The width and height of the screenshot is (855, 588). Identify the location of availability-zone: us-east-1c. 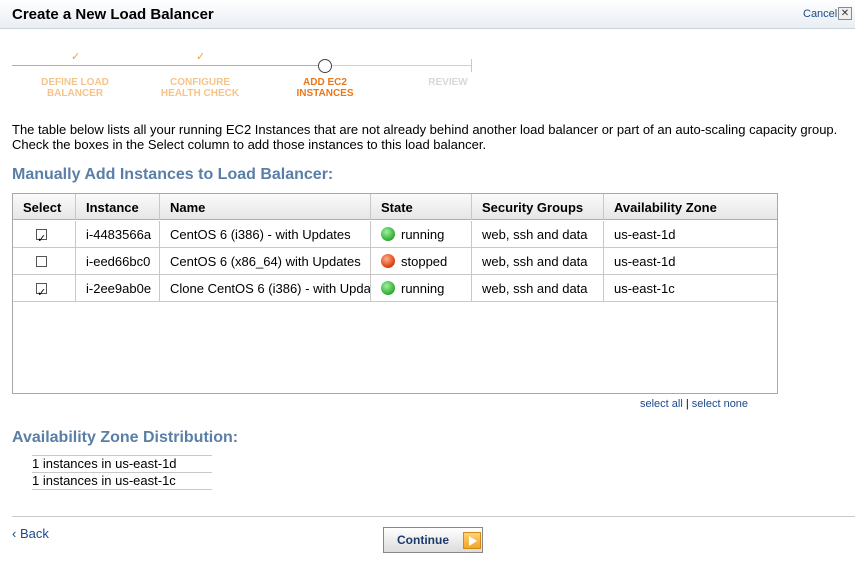
(644, 288).